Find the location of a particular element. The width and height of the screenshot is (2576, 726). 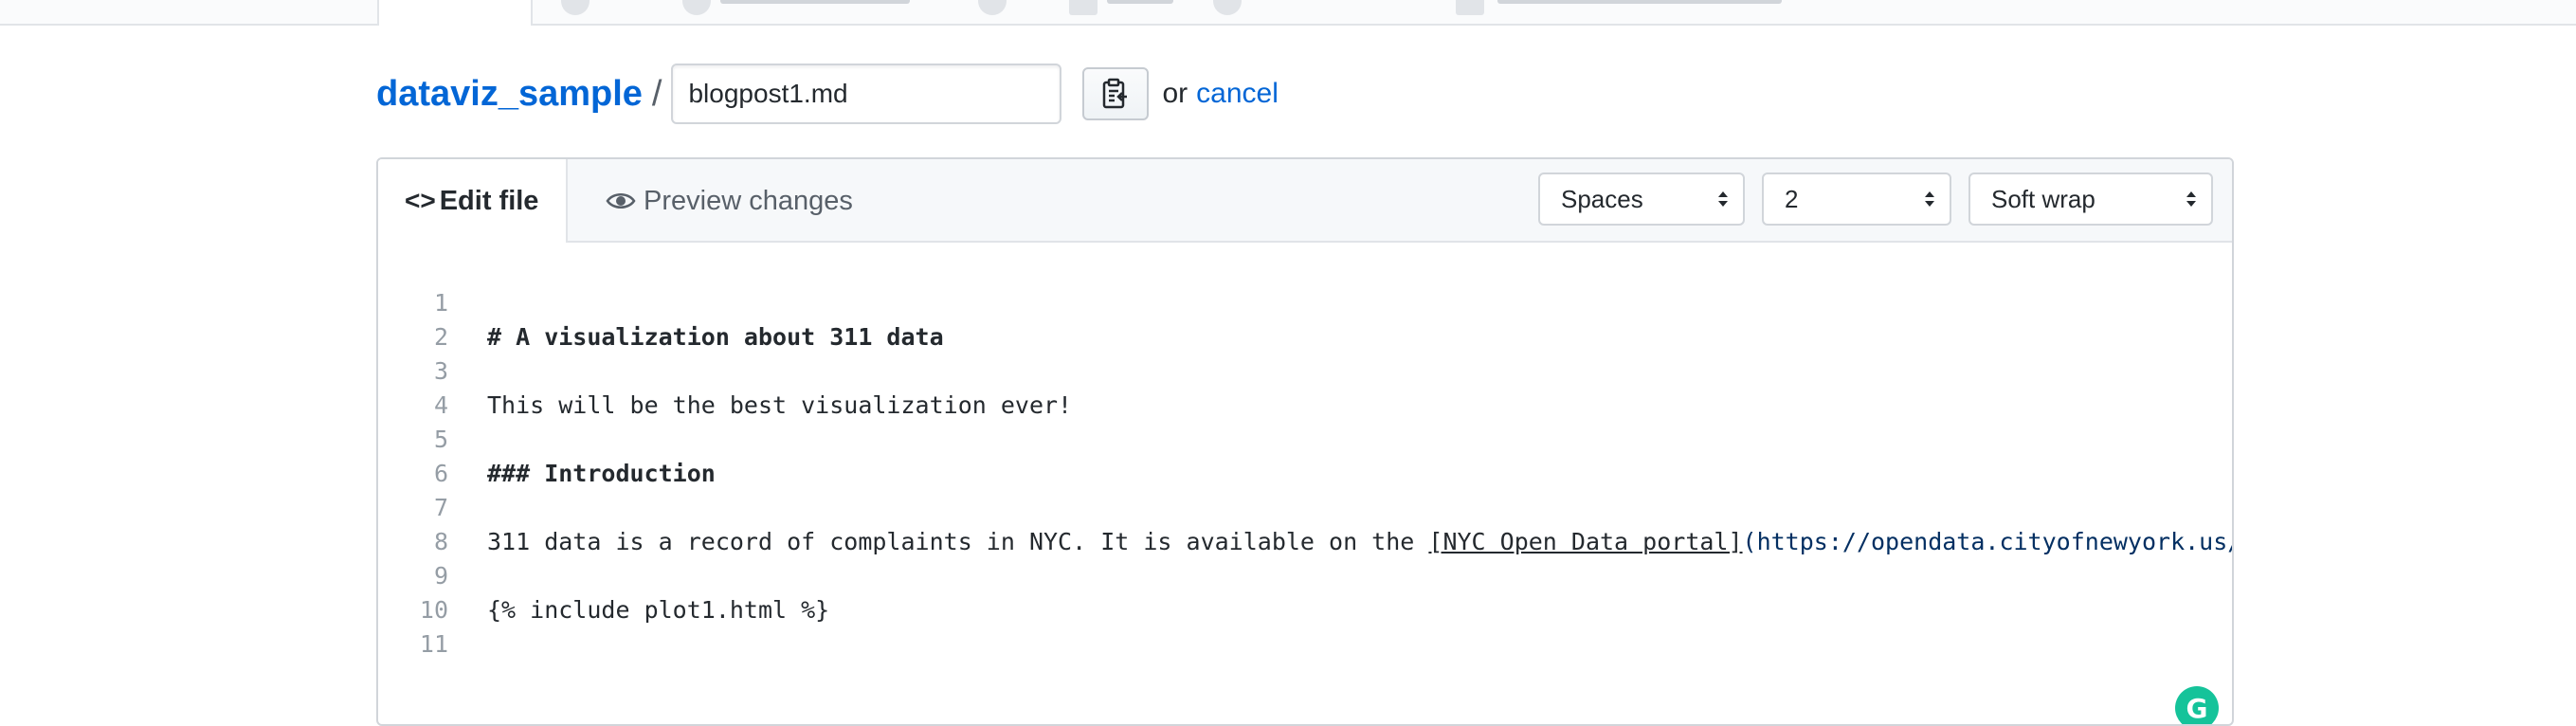

repo-nav-active-tab is located at coordinates (455, 13).